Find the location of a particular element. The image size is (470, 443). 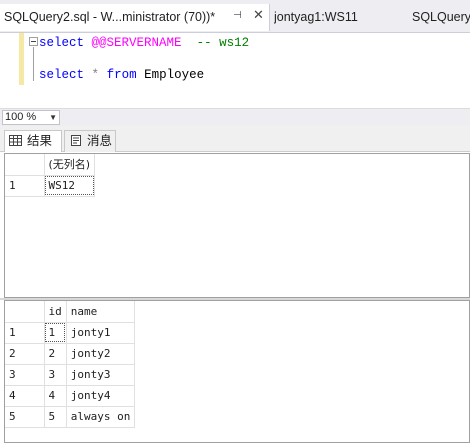

table-cell: jonty3 is located at coordinates (101, 375).